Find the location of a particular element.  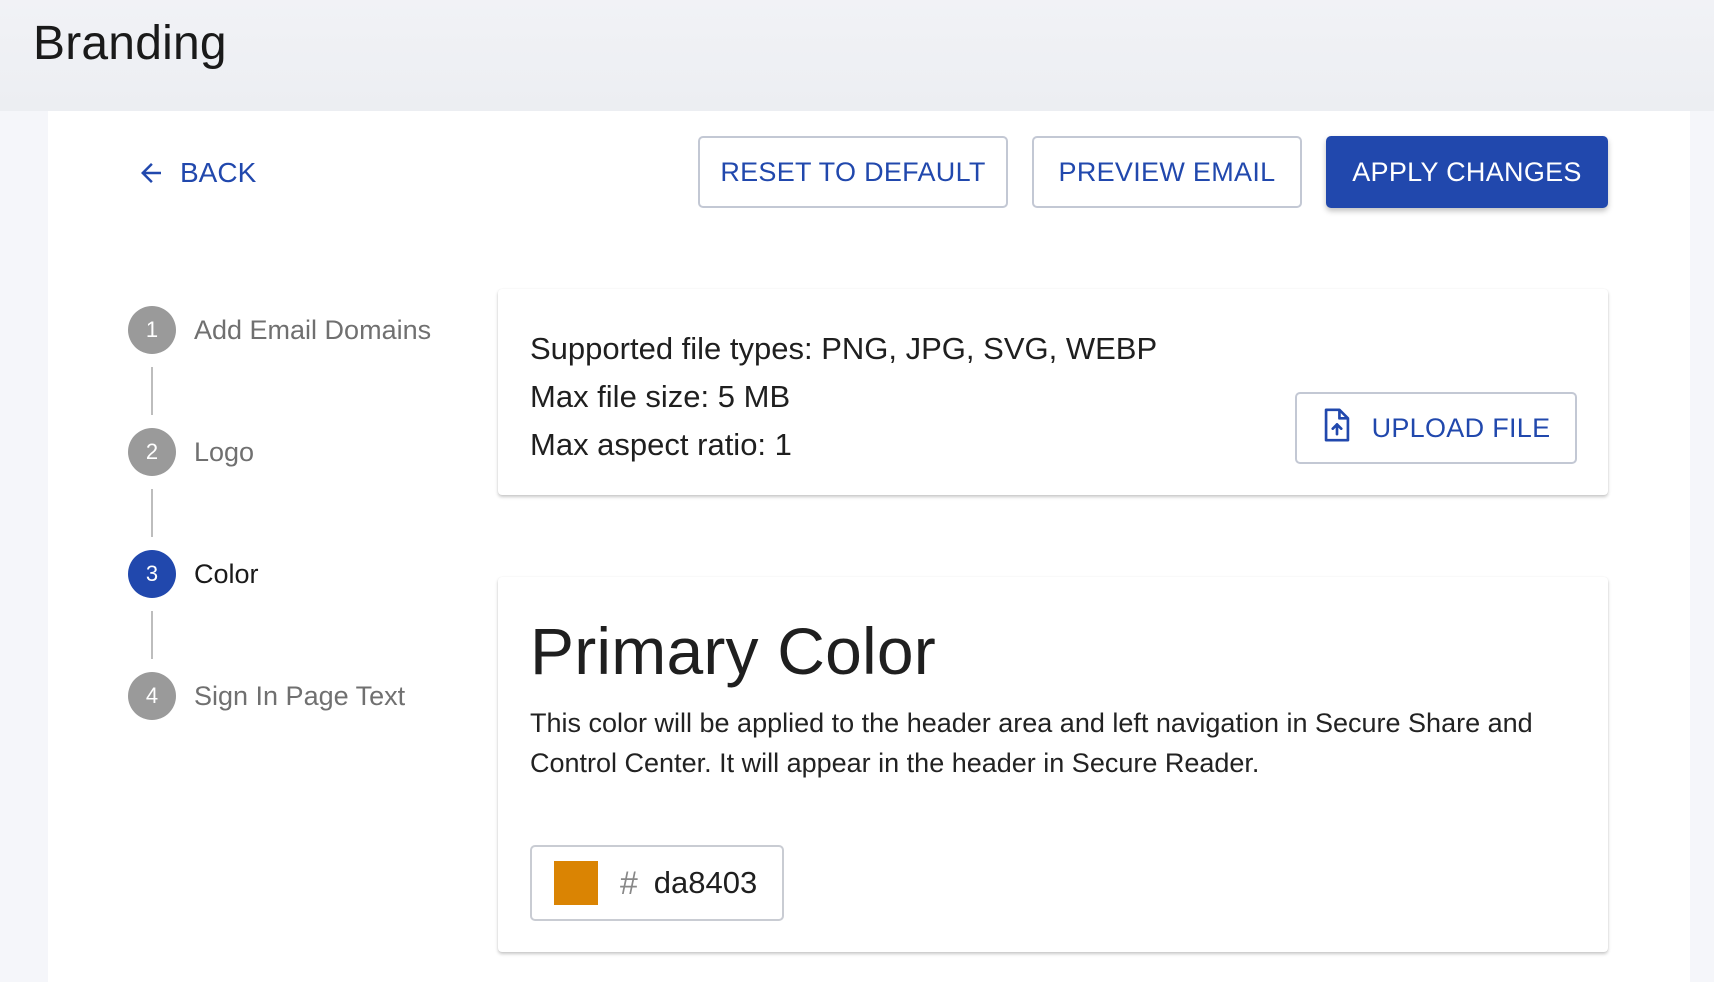

color-picker-field: # is located at coordinates (657, 883).